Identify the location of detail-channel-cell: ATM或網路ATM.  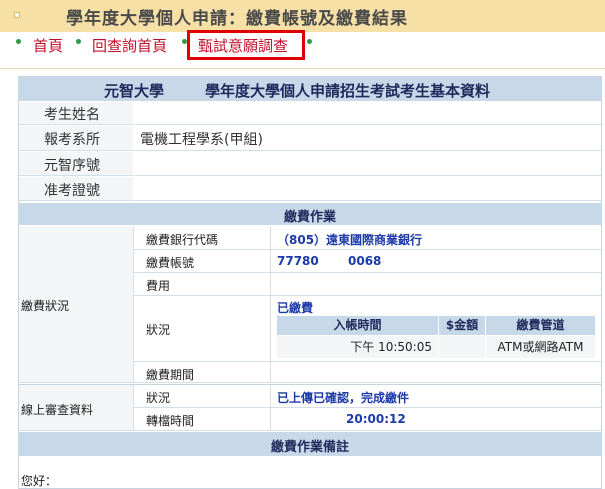
(540, 347).